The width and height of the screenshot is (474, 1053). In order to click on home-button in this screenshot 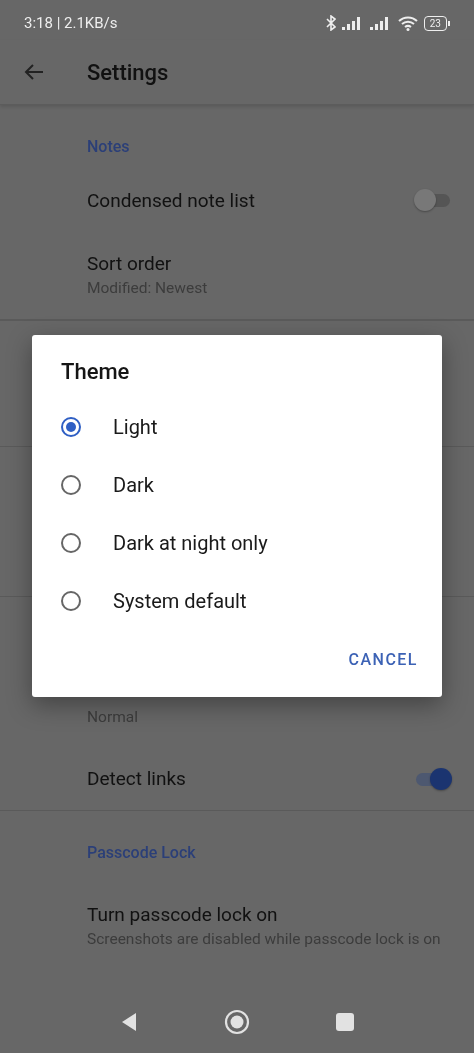, I will do `click(237, 1022)`.